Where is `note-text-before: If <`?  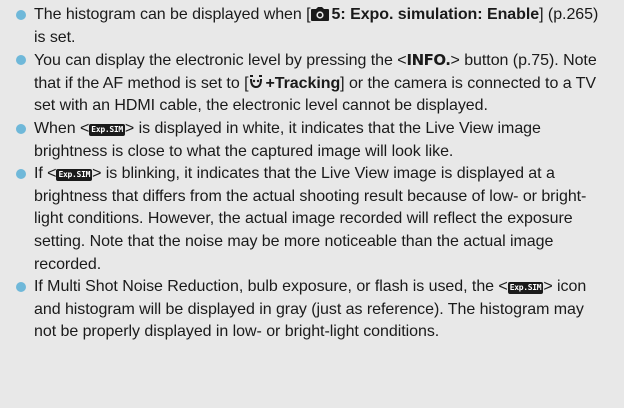
note-text-before: If < is located at coordinates (45, 174).